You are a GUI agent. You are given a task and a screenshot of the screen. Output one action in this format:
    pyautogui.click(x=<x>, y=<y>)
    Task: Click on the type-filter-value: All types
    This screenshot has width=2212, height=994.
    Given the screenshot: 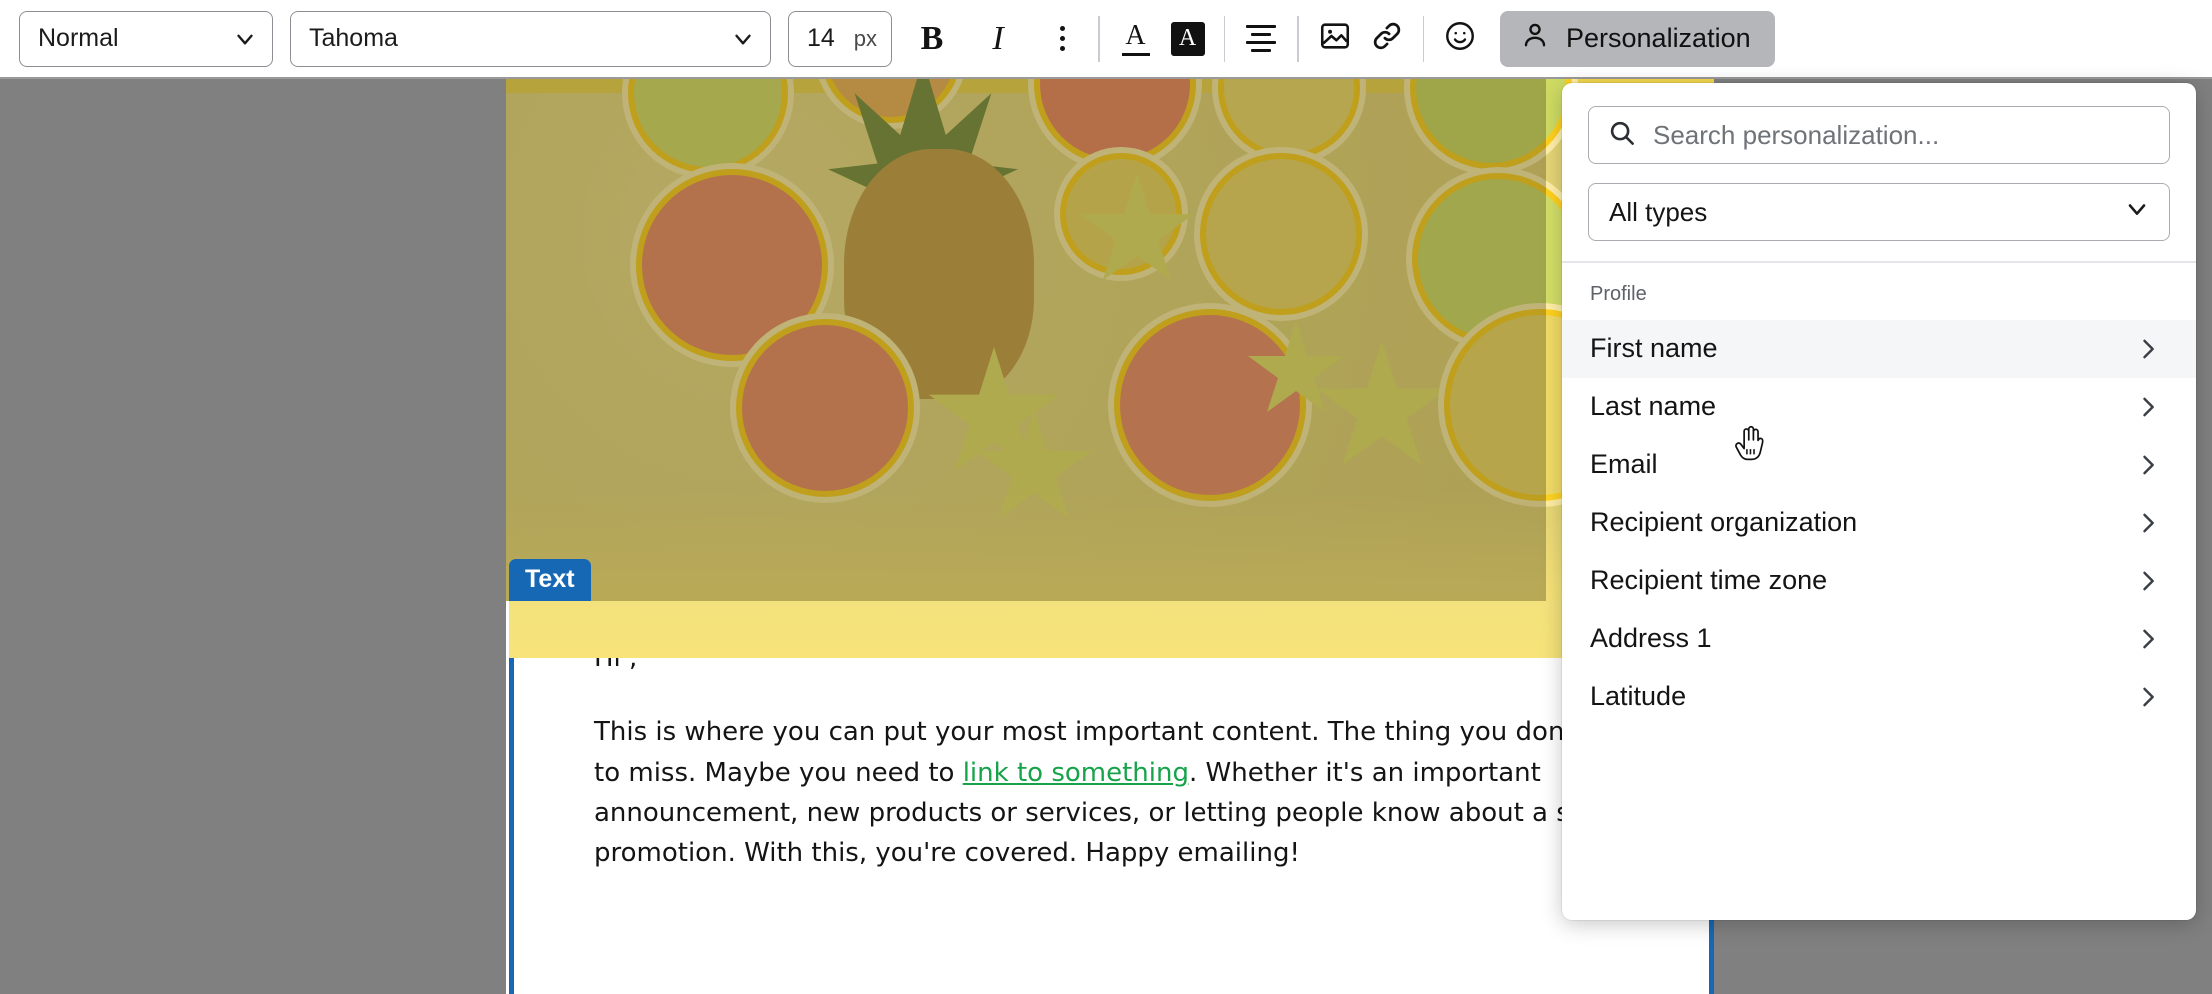 What is the action you would take?
    pyautogui.click(x=1658, y=211)
    